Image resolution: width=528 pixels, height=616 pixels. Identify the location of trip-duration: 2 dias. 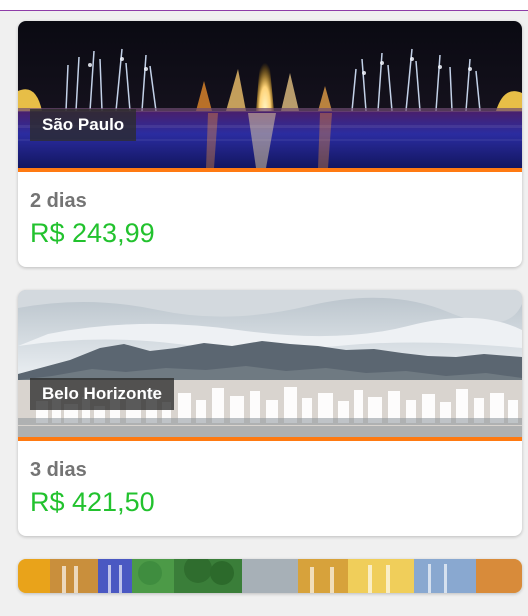
(58, 201).